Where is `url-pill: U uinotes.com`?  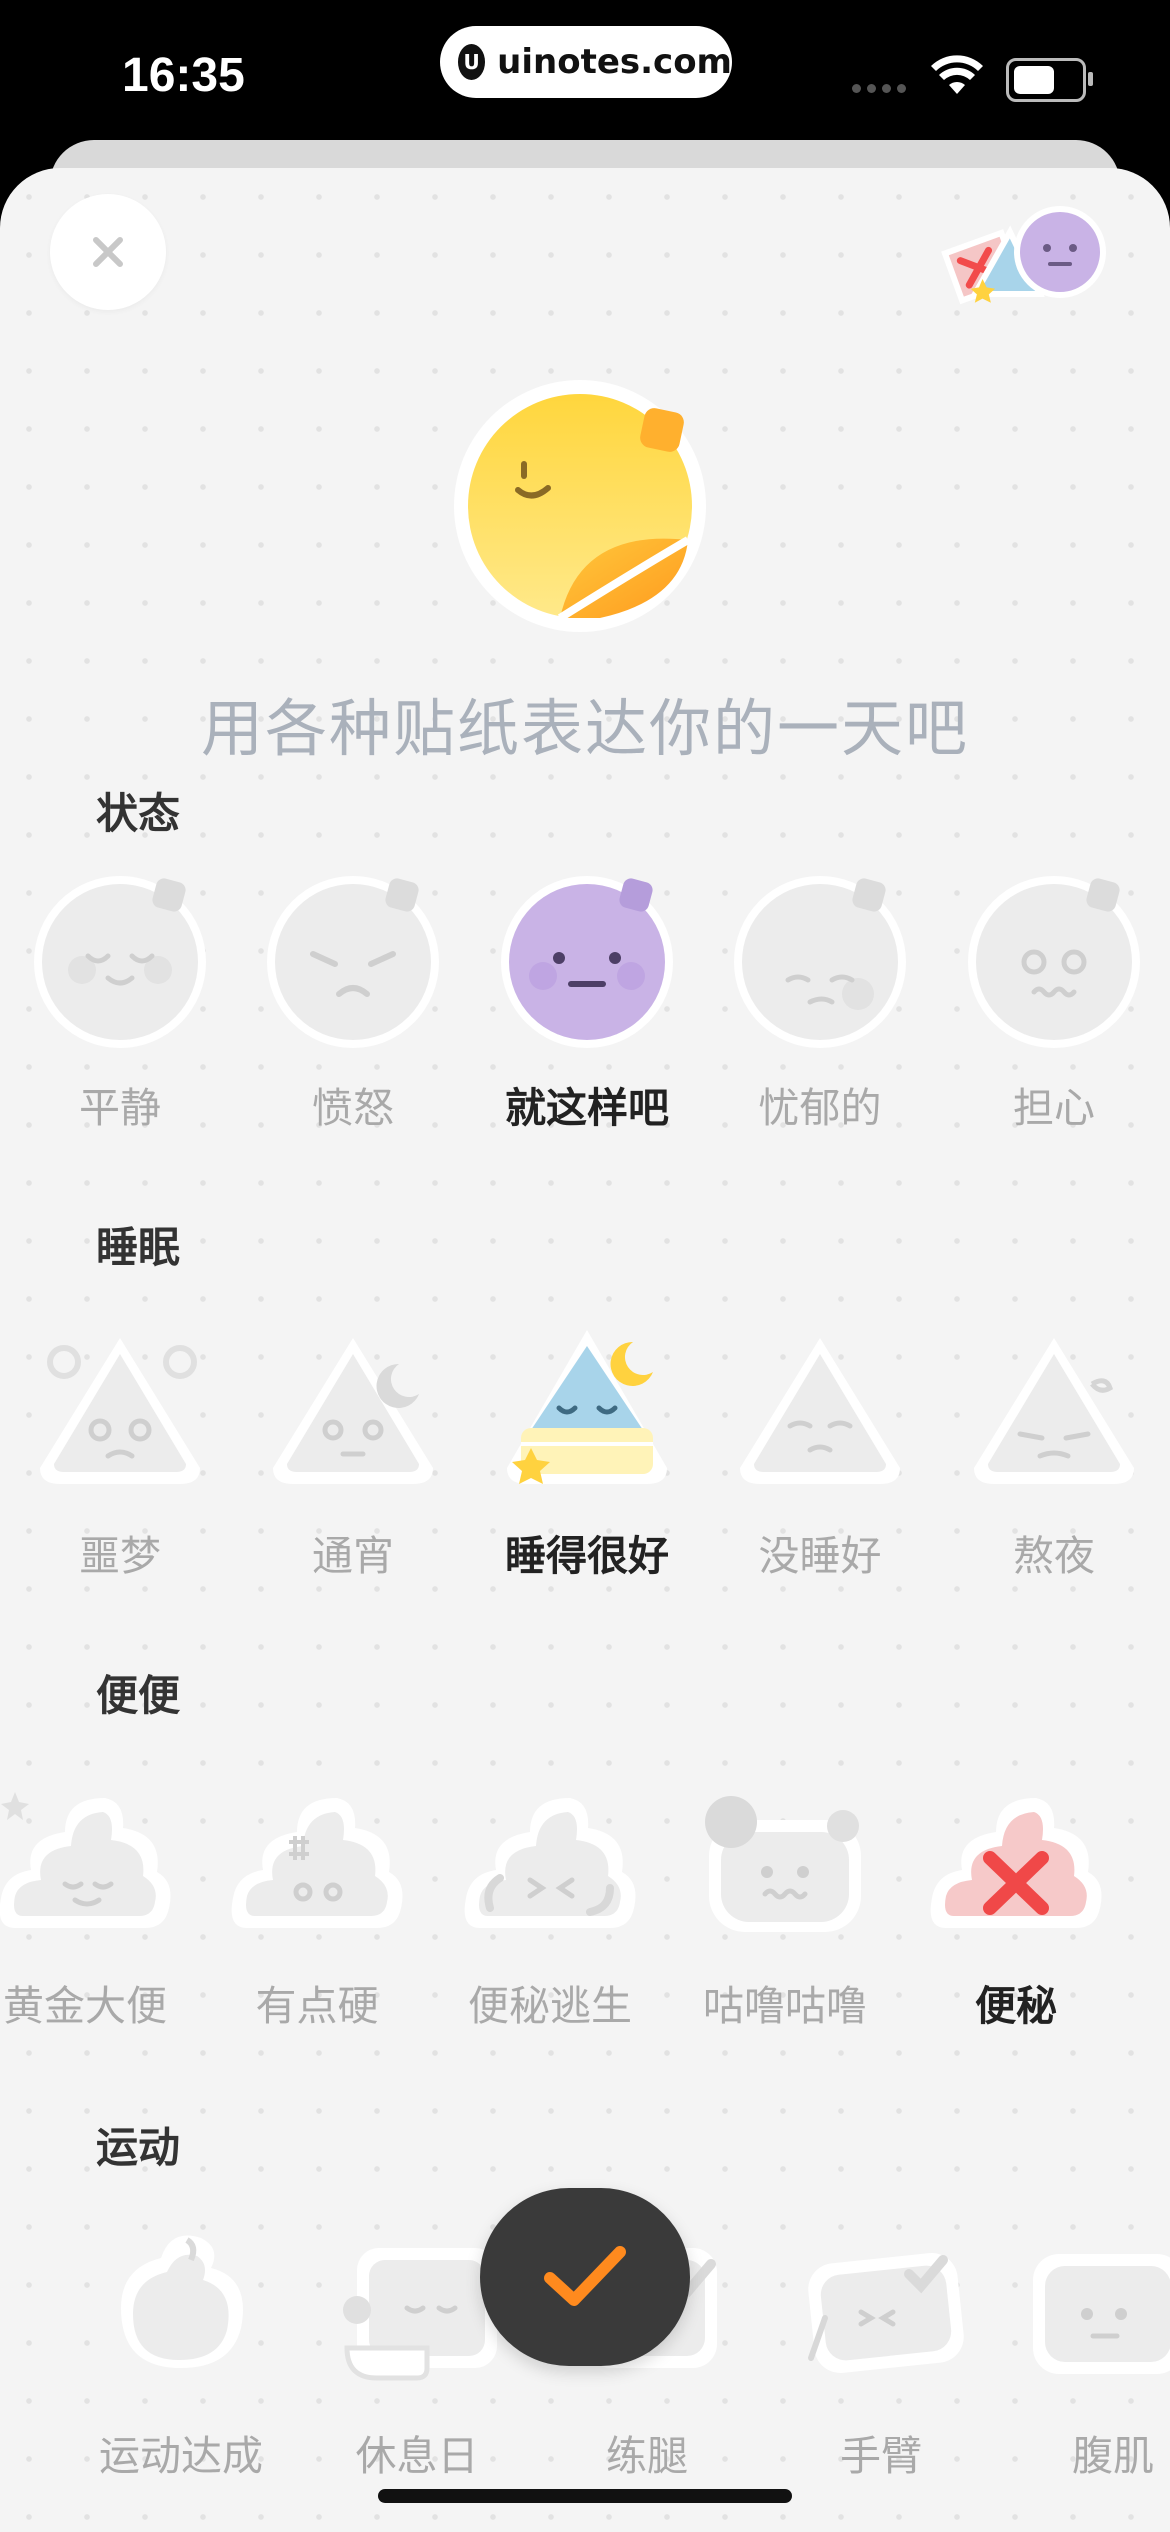
url-pill: U uinotes.com is located at coordinates (586, 62).